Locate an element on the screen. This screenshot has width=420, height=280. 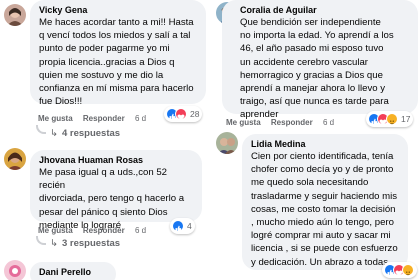
view-replies-link: ↳ 3 respuestas is located at coordinates (85, 243).